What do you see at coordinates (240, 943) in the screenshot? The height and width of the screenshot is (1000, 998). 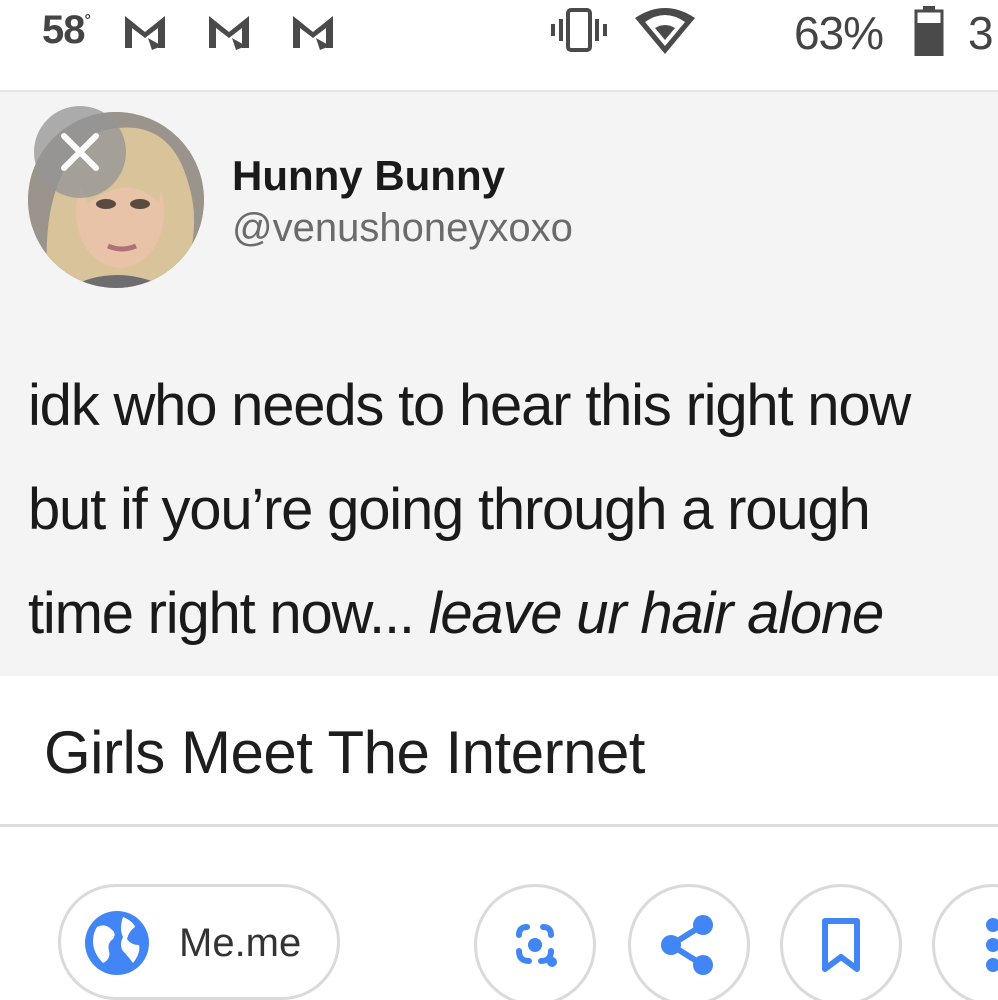 I see `source-label: Me.me` at bounding box center [240, 943].